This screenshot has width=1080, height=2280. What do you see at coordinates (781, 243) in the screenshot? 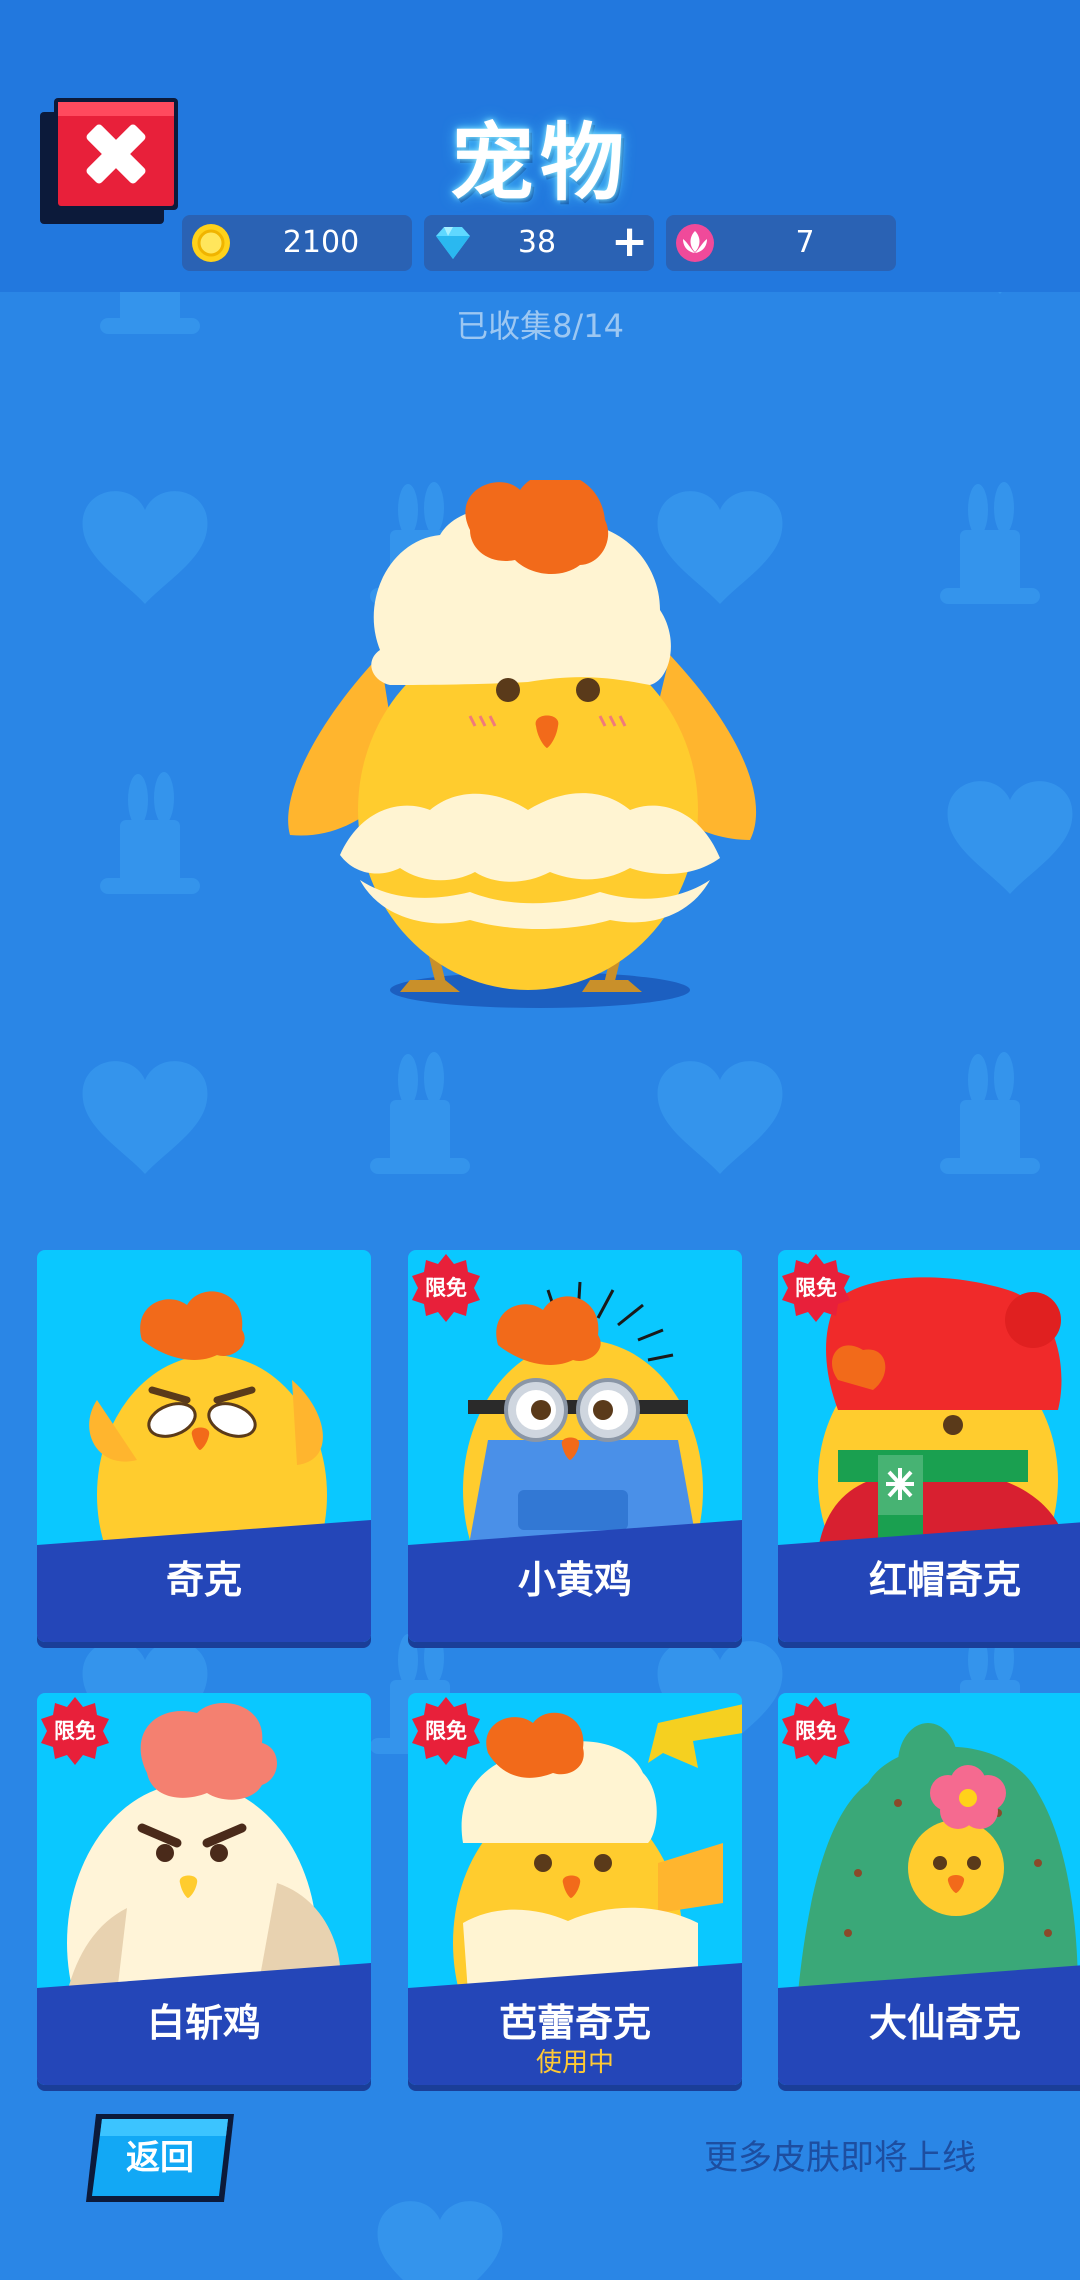
I see `lotus-counter: 7` at bounding box center [781, 243].